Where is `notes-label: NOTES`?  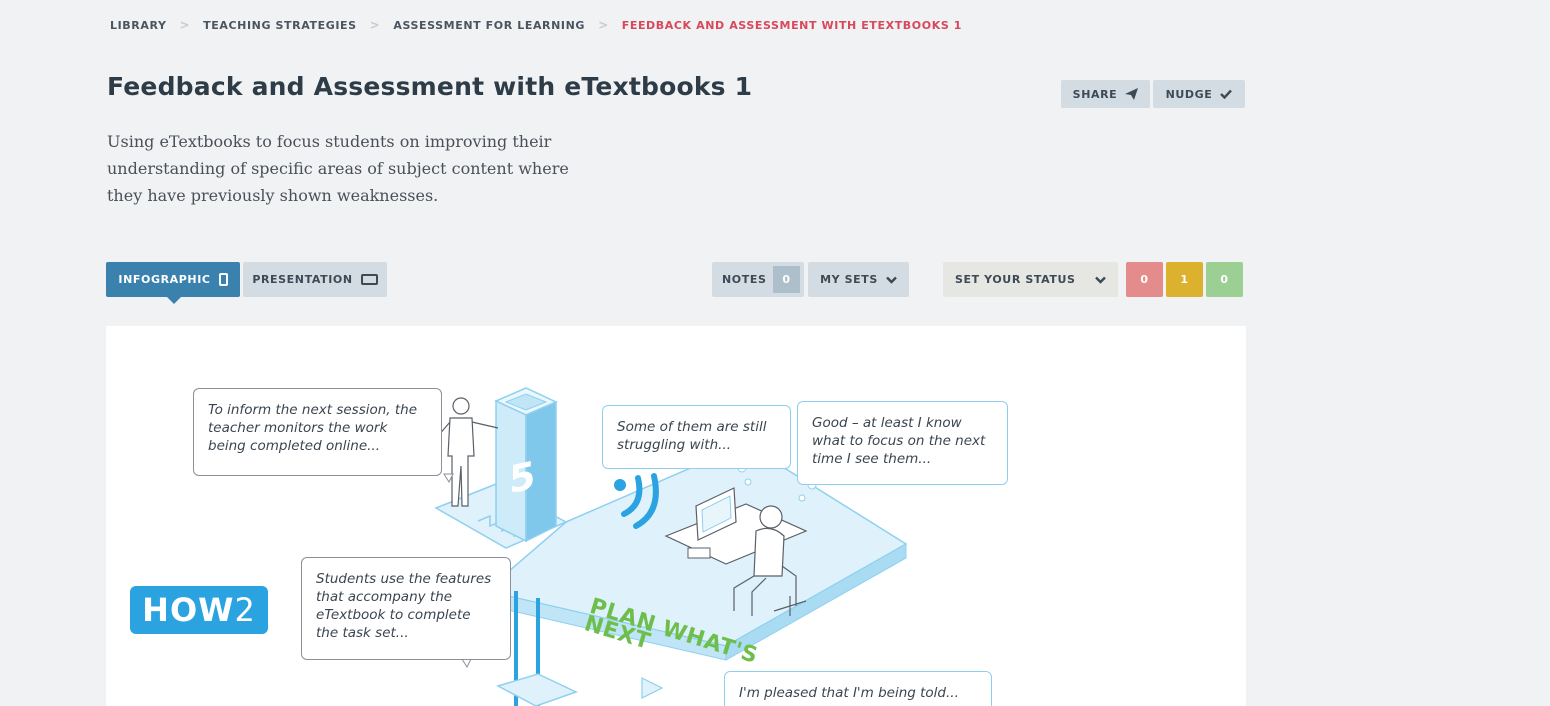
notes-label: NOTES is located at coordinates (744, 279).